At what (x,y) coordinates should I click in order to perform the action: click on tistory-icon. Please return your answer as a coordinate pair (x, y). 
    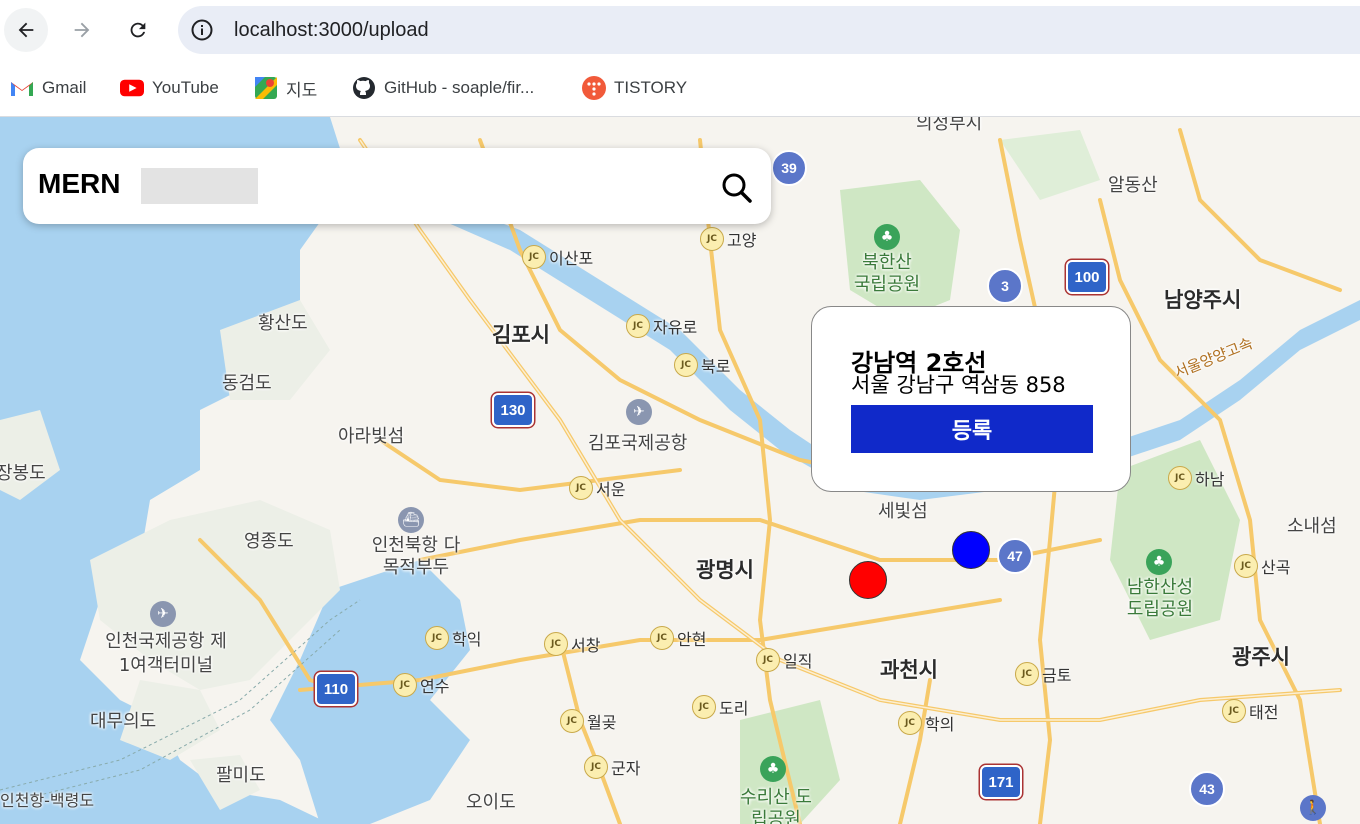
    Looking at the image, I should click on (594, 88).